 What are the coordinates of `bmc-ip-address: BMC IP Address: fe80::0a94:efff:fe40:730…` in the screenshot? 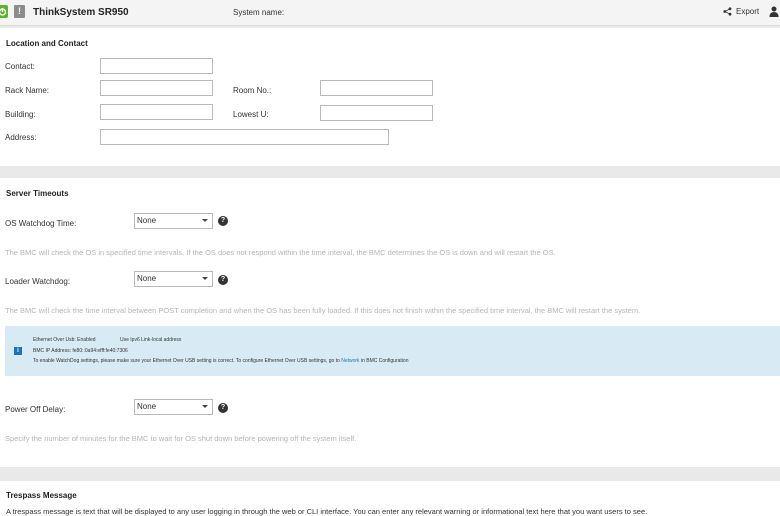 It's located at (80, 351).